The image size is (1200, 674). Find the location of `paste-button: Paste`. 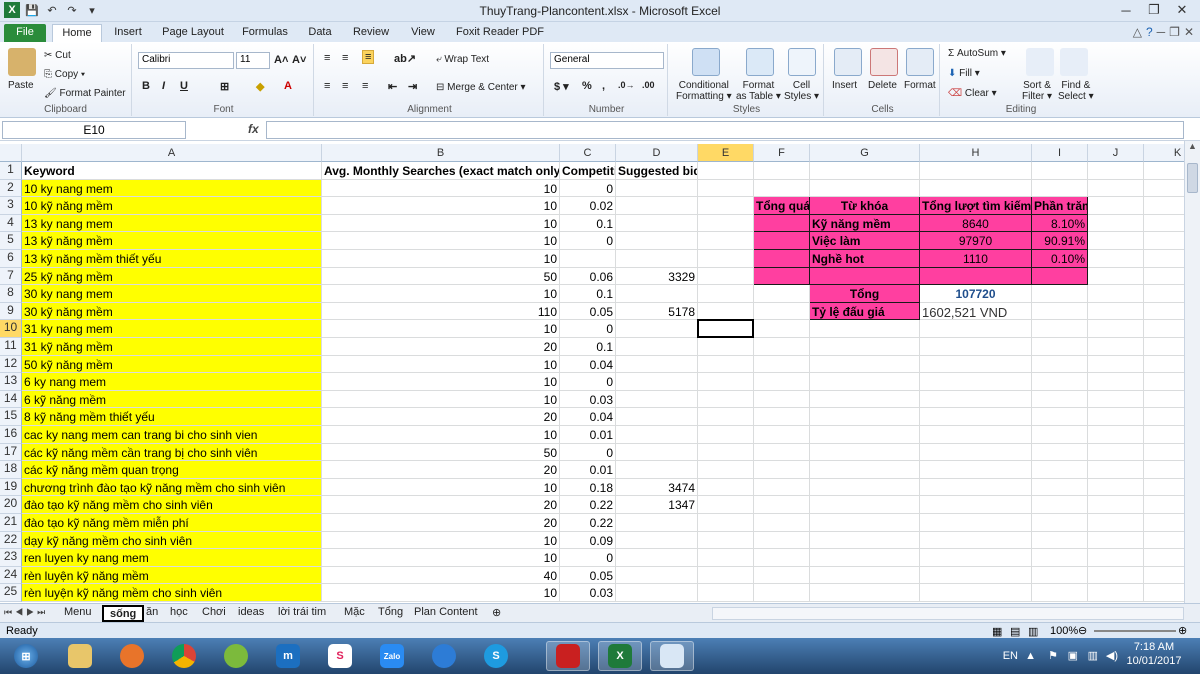

paste-button: Paste is located at coordinates (21, 85).